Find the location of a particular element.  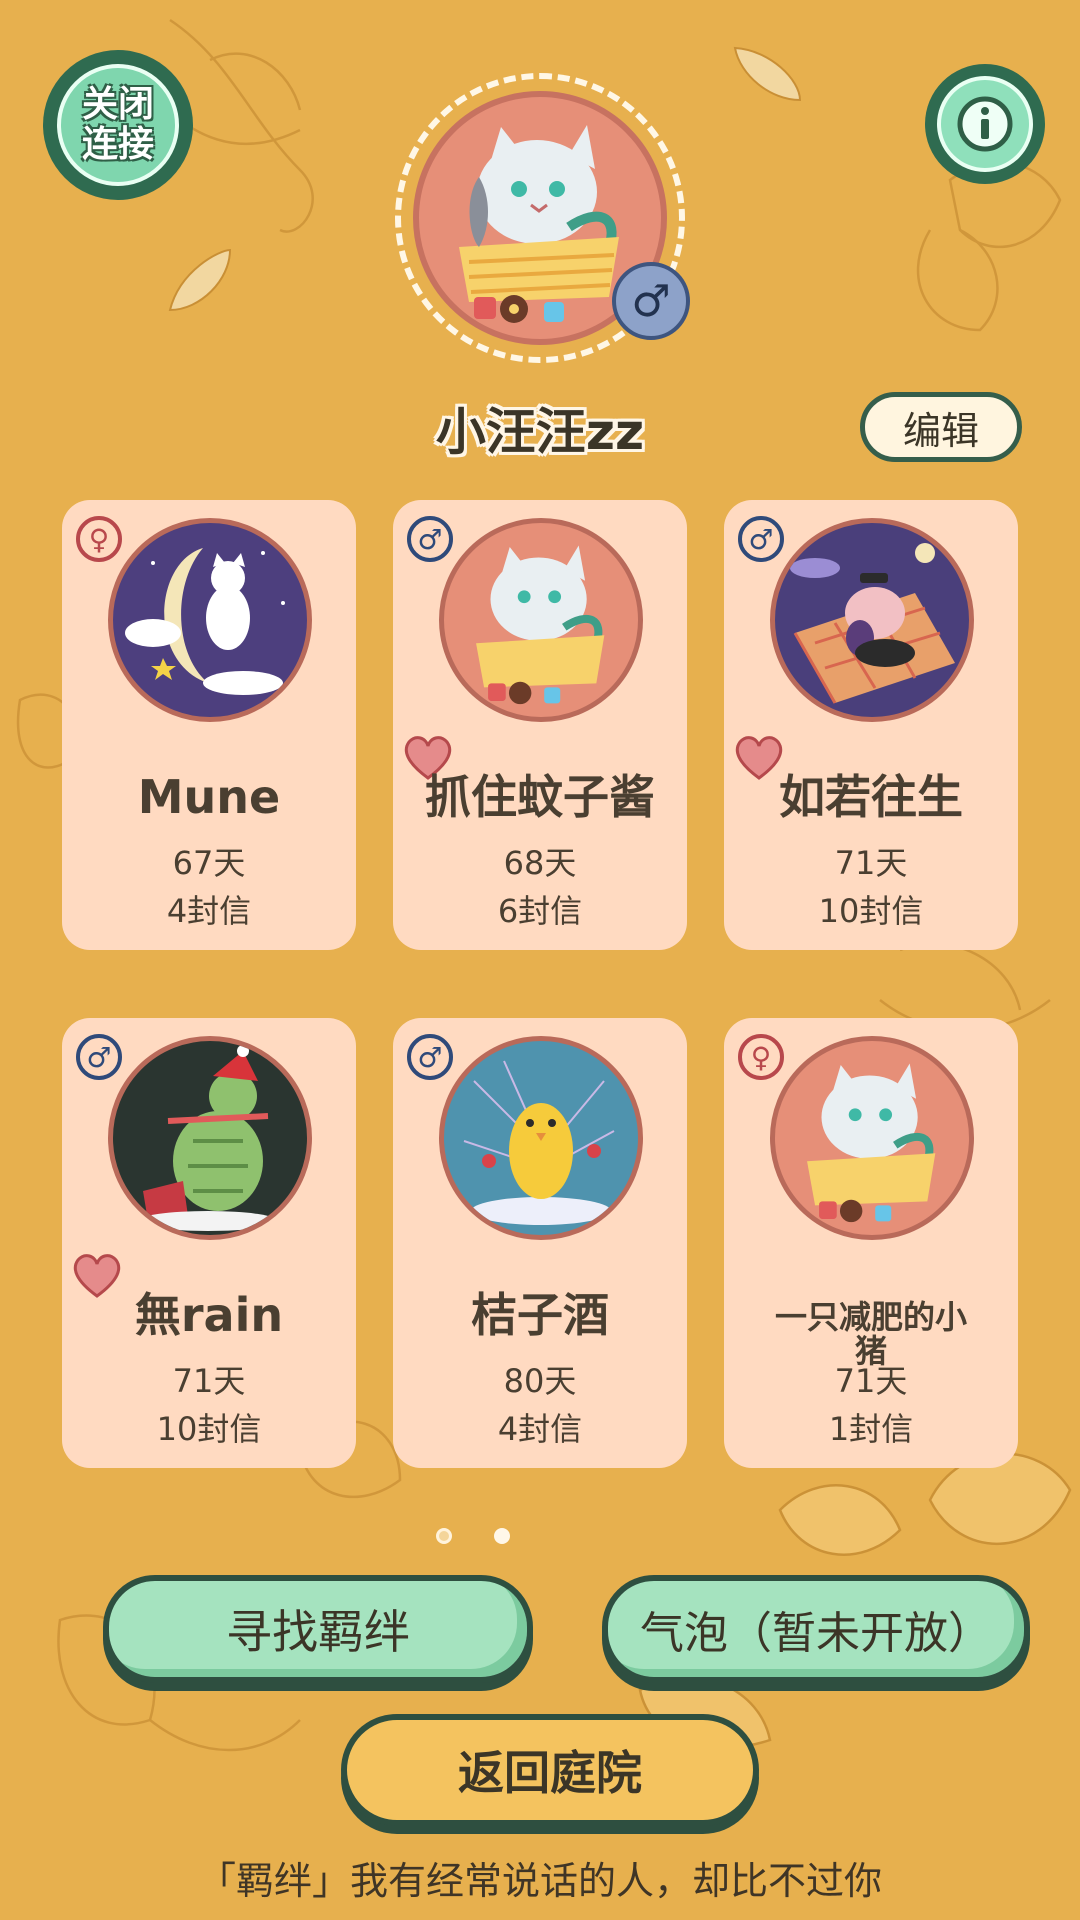

bubble-button: 气泡（暂未开放） is located at coordinates (816, 1629).